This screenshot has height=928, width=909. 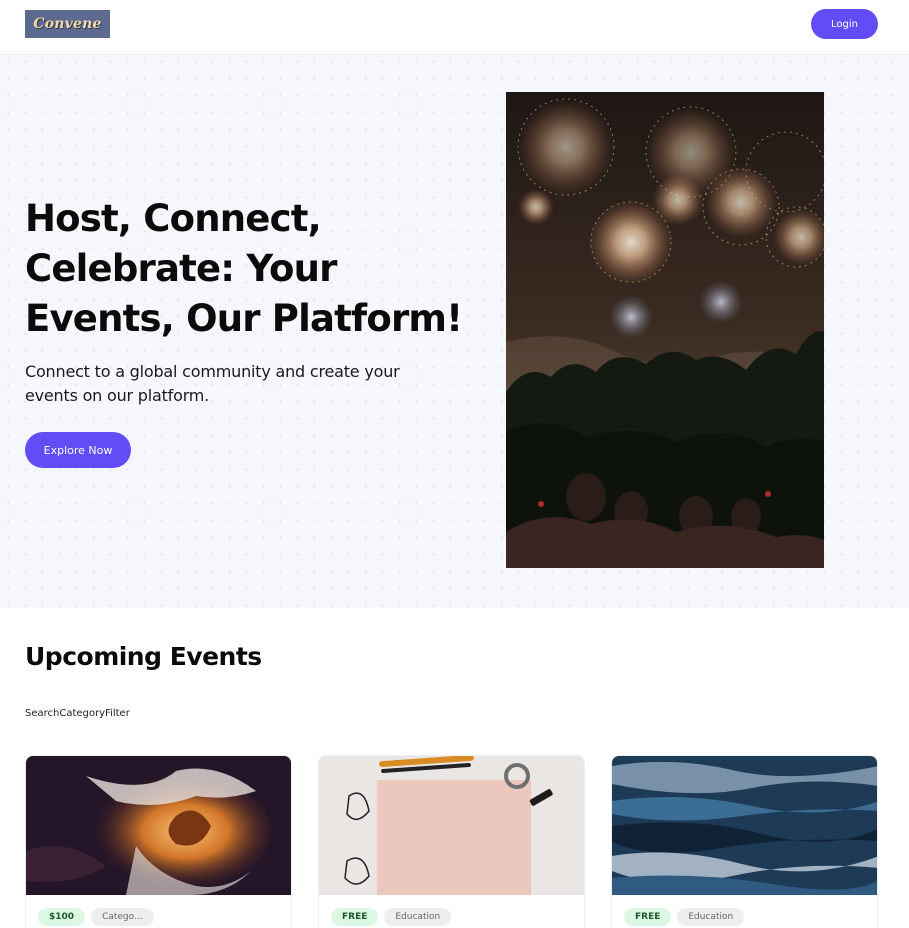 What do you see at coordinates (94, 713) in the screenshot?
I see `category-filter: CategoryFilter` at bounding box center [94, 713].